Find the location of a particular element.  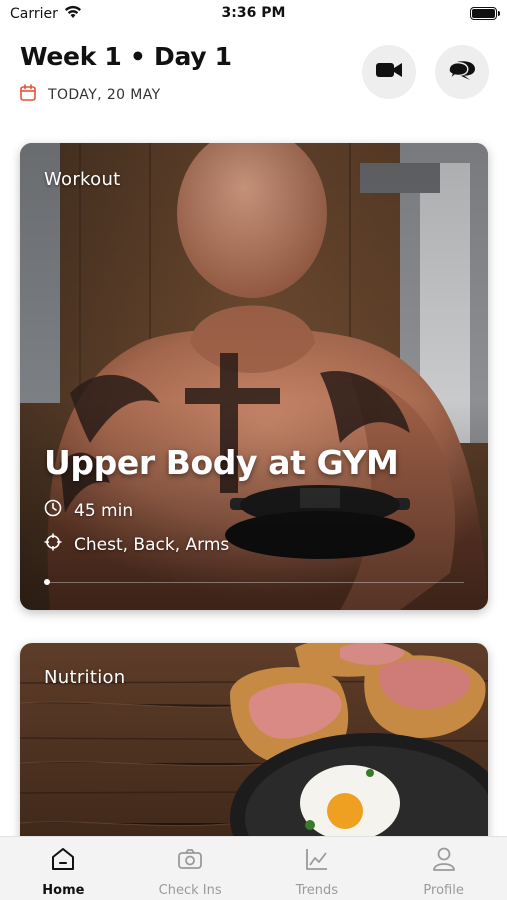

user-icon is located at coordinates (444, 861).